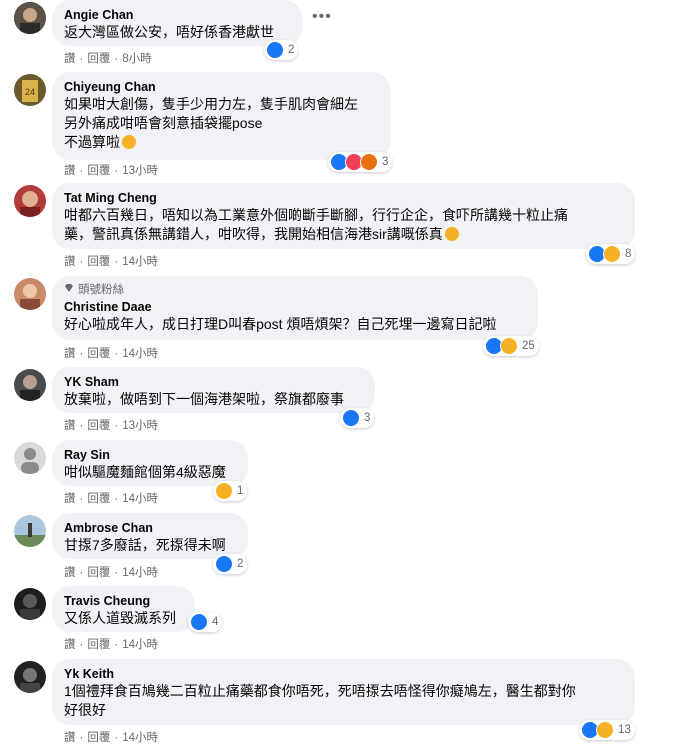  I want to click on smiling-face-emoji-icon, so click(129, 142).